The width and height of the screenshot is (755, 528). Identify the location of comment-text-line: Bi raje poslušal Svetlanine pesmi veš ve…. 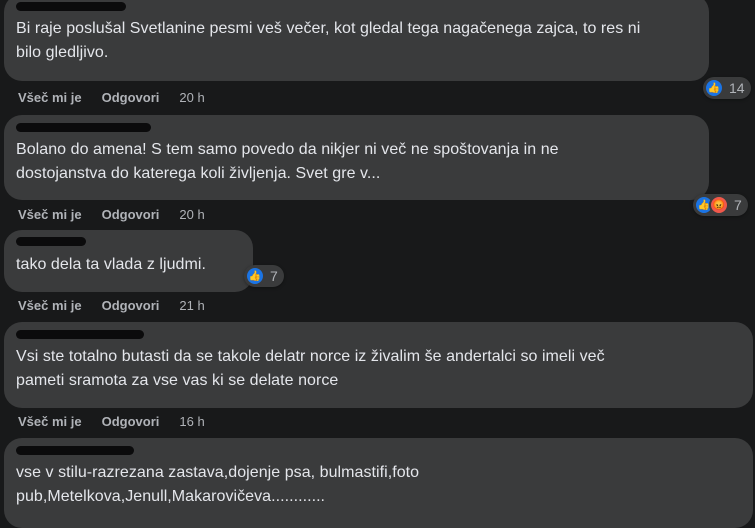
(328, 28).